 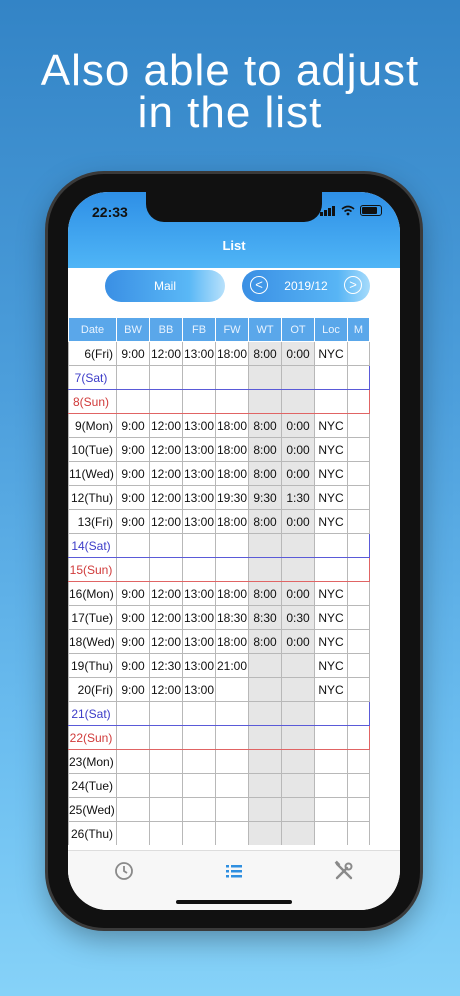 I want to click on date-cell: 7(Sat), so click(x=92, y=377).